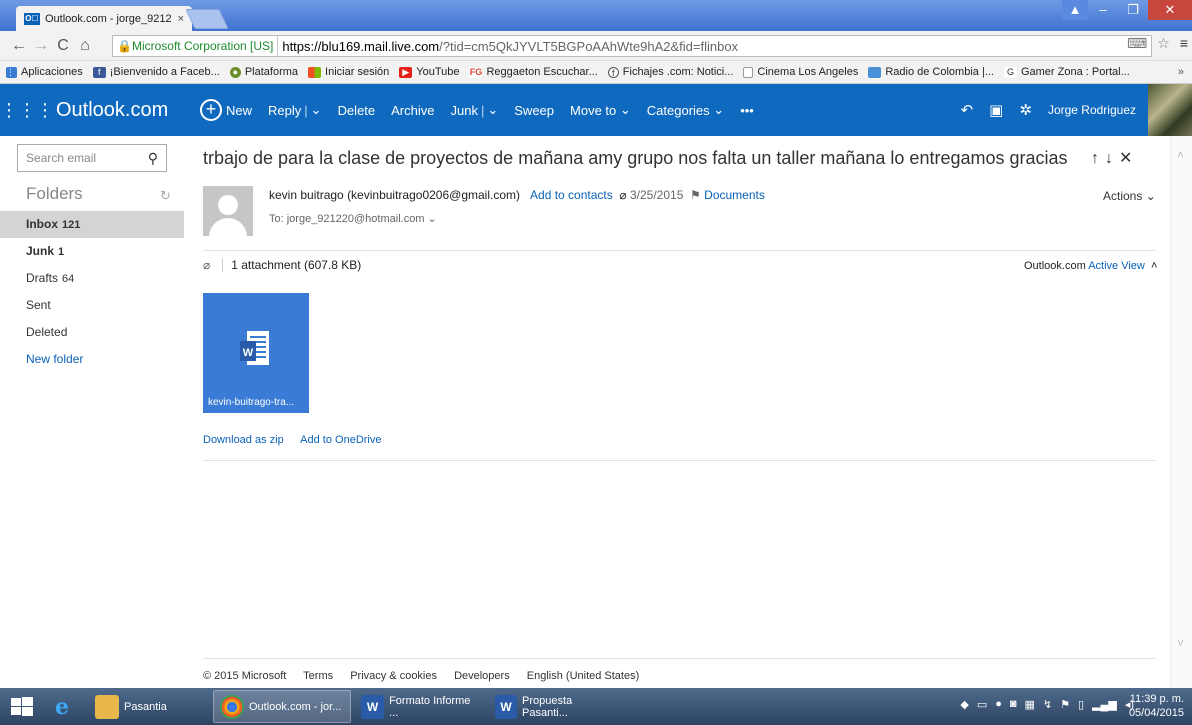 This screenshot has width=1192, height=725. I want to click on undo-icon: ↶, so click(967, 110).